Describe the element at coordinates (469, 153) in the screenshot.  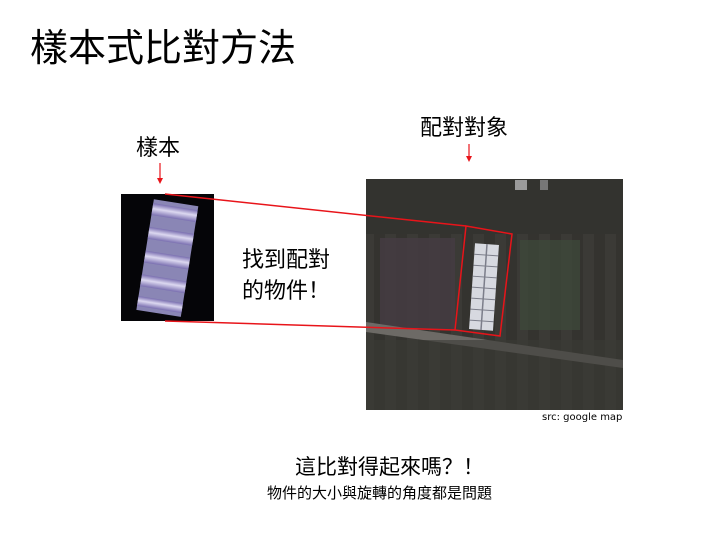
I see `target-arrow` at that location.